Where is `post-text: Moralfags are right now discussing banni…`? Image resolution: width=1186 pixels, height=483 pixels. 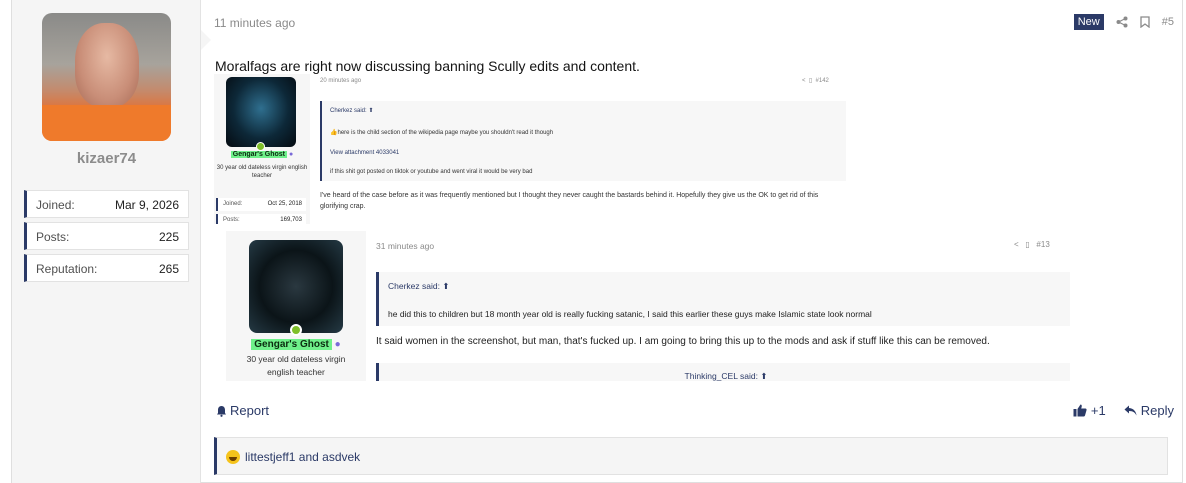 post-text: Moralfags are right now discussing banni… is located at coordinates (427, 66).